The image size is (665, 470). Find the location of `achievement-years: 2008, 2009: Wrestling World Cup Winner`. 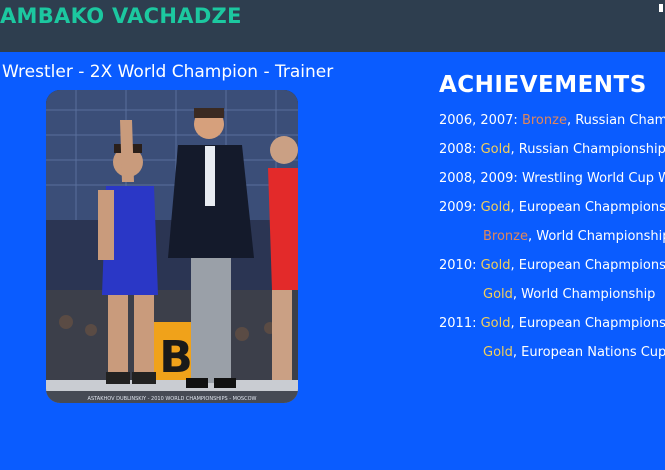

achievement-years: 2008, 2009: Wrestling World Cup Winner is located at coordinates (552, 178).